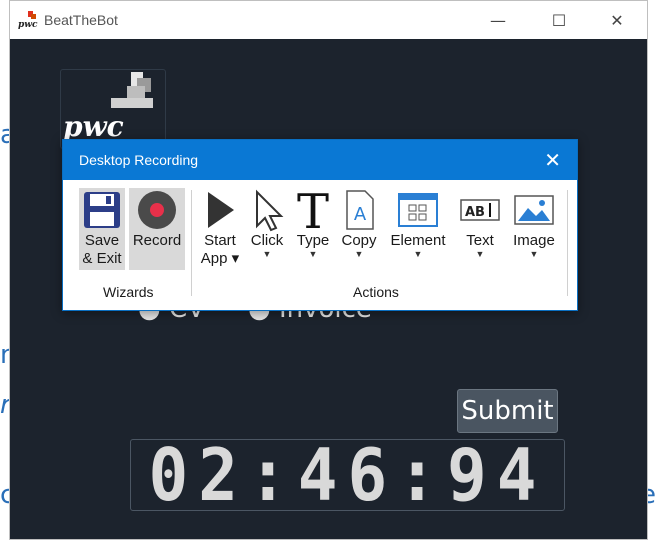  Describe the element at coordinates (418, 210) in the screenshot. I see `element-window-icon` at that location.